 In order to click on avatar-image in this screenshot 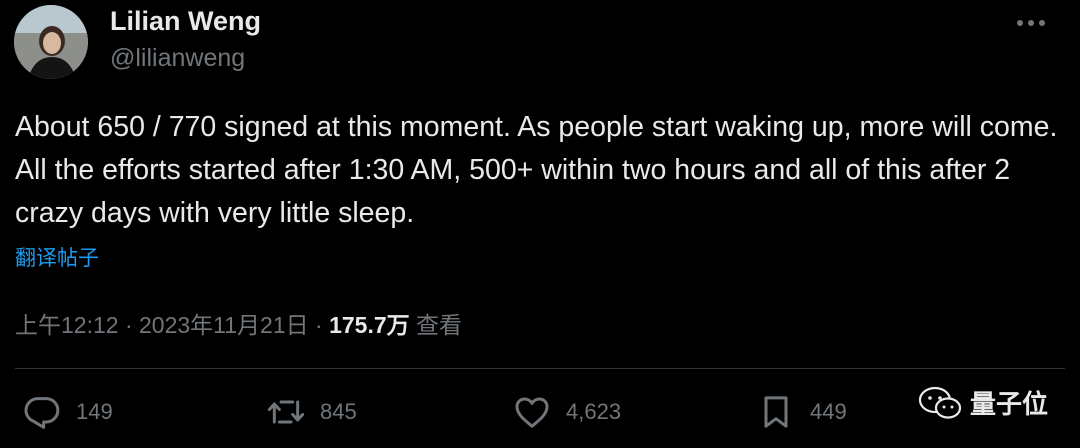, I will do `click(51, 42)`.